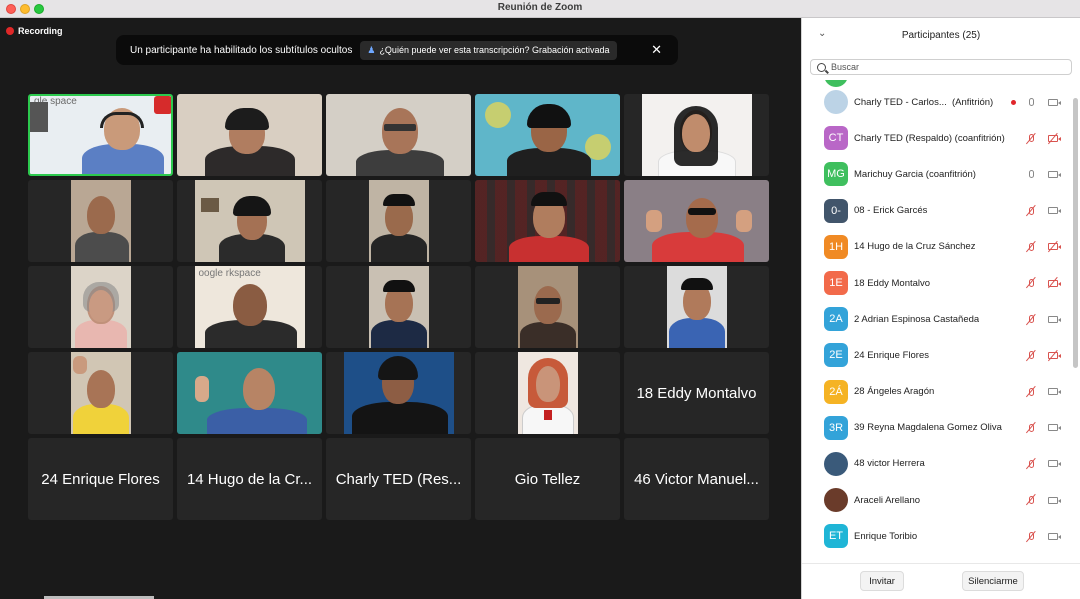  What do you see at coordinates (936, 211) in the screenshot?
I see `participant-row: 0- 08 - Erick Garcés` at bounding box center [936, 211].